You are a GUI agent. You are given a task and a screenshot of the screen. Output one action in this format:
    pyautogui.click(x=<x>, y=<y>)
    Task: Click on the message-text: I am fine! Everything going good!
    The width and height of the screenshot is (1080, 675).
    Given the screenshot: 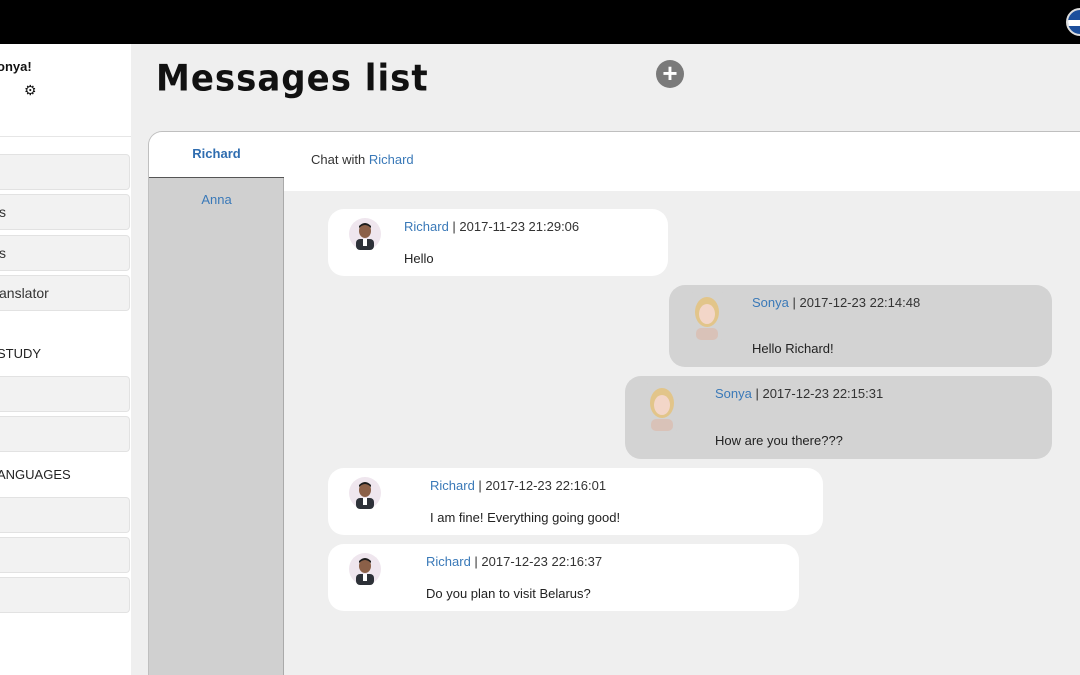 What is the action you would take?
    pyautogui.click(x=525, y=517)
    